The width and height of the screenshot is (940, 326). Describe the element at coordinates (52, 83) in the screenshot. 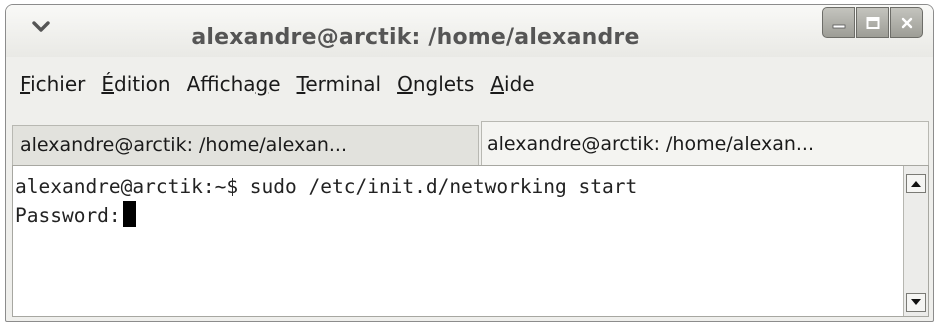

I see `menu-fichier: Fichier` at that location.